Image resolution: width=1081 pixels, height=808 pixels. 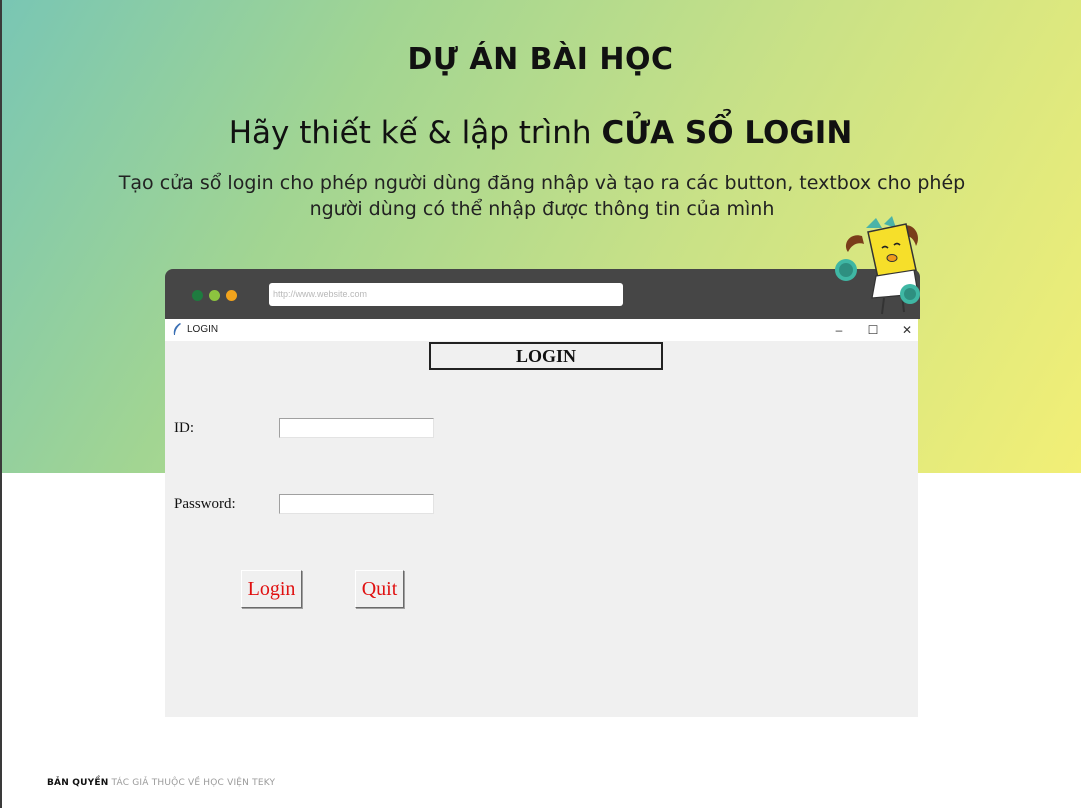 I want to click on slide-title: DỰ ÁN BÀI HỌC, so click(x=540, y=59).